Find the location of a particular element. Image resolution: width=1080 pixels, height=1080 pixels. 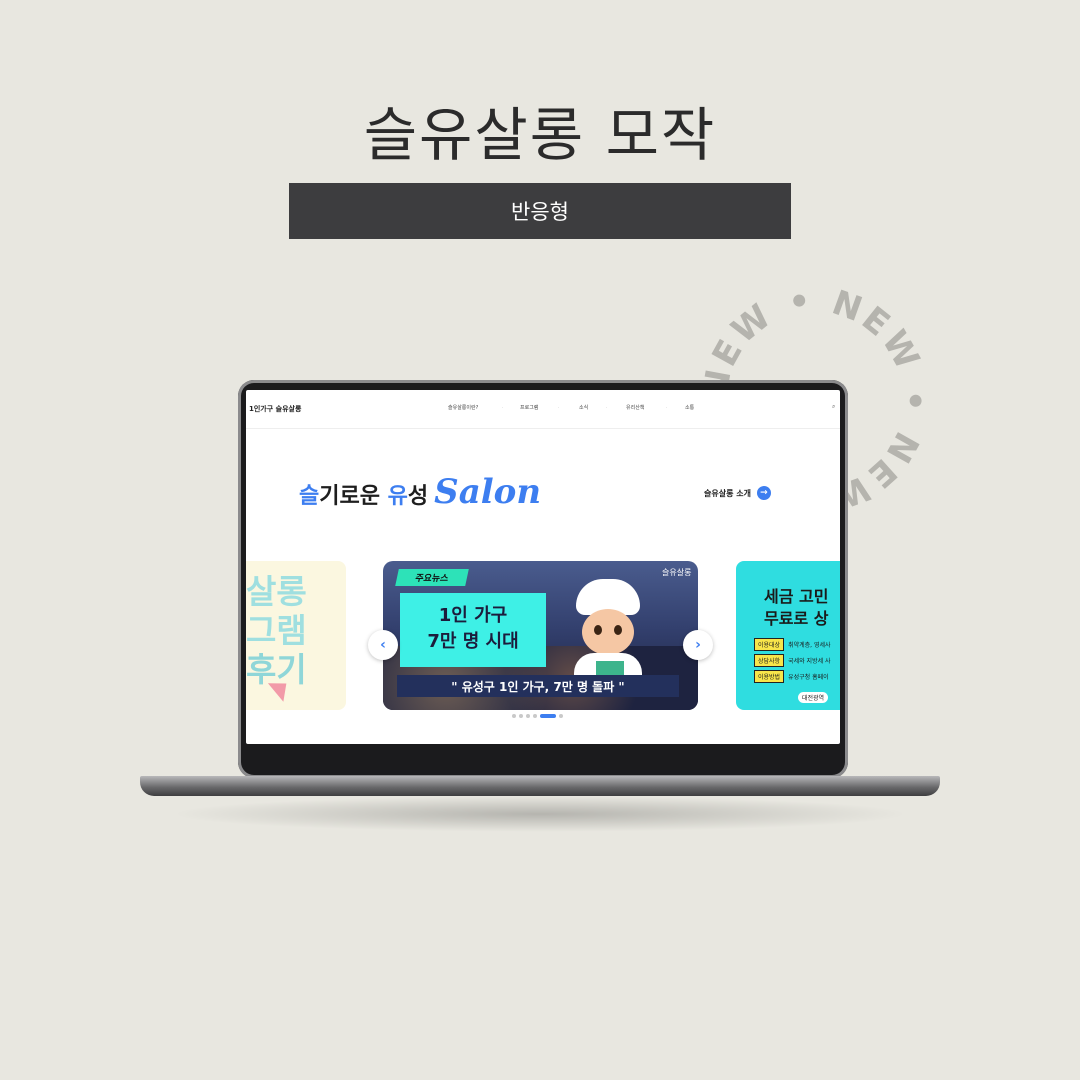

hero-title-script: Salon is located at coordinates (488, 492).